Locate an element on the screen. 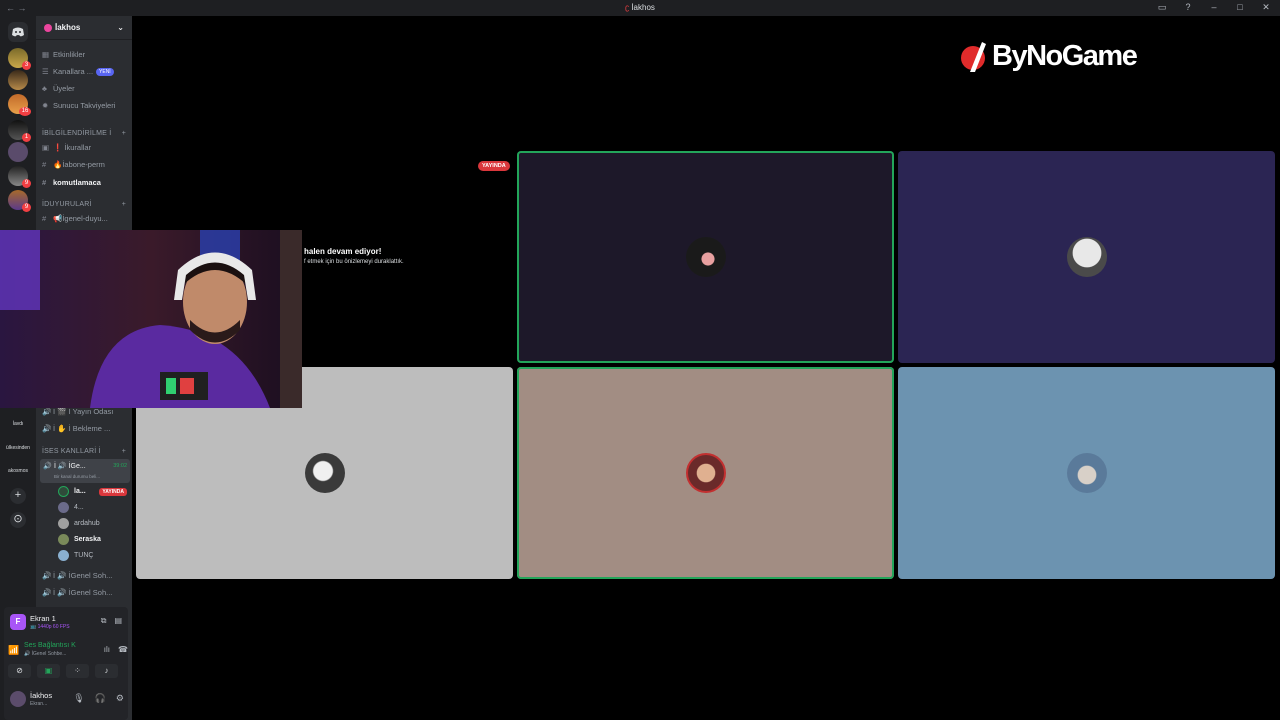  webcam-image is located at coordinates (151, 319).